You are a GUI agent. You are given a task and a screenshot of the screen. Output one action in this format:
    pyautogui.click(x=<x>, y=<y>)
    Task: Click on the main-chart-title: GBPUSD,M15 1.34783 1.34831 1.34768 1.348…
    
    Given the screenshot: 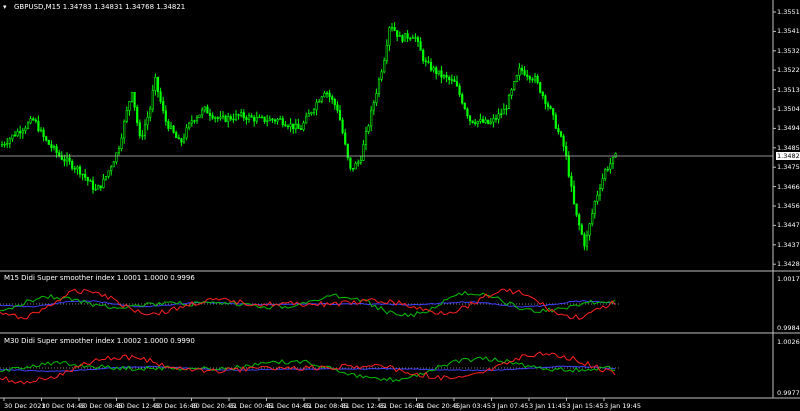 What is the action you would take?
    pyautogui.click(x=100, y=7)
    